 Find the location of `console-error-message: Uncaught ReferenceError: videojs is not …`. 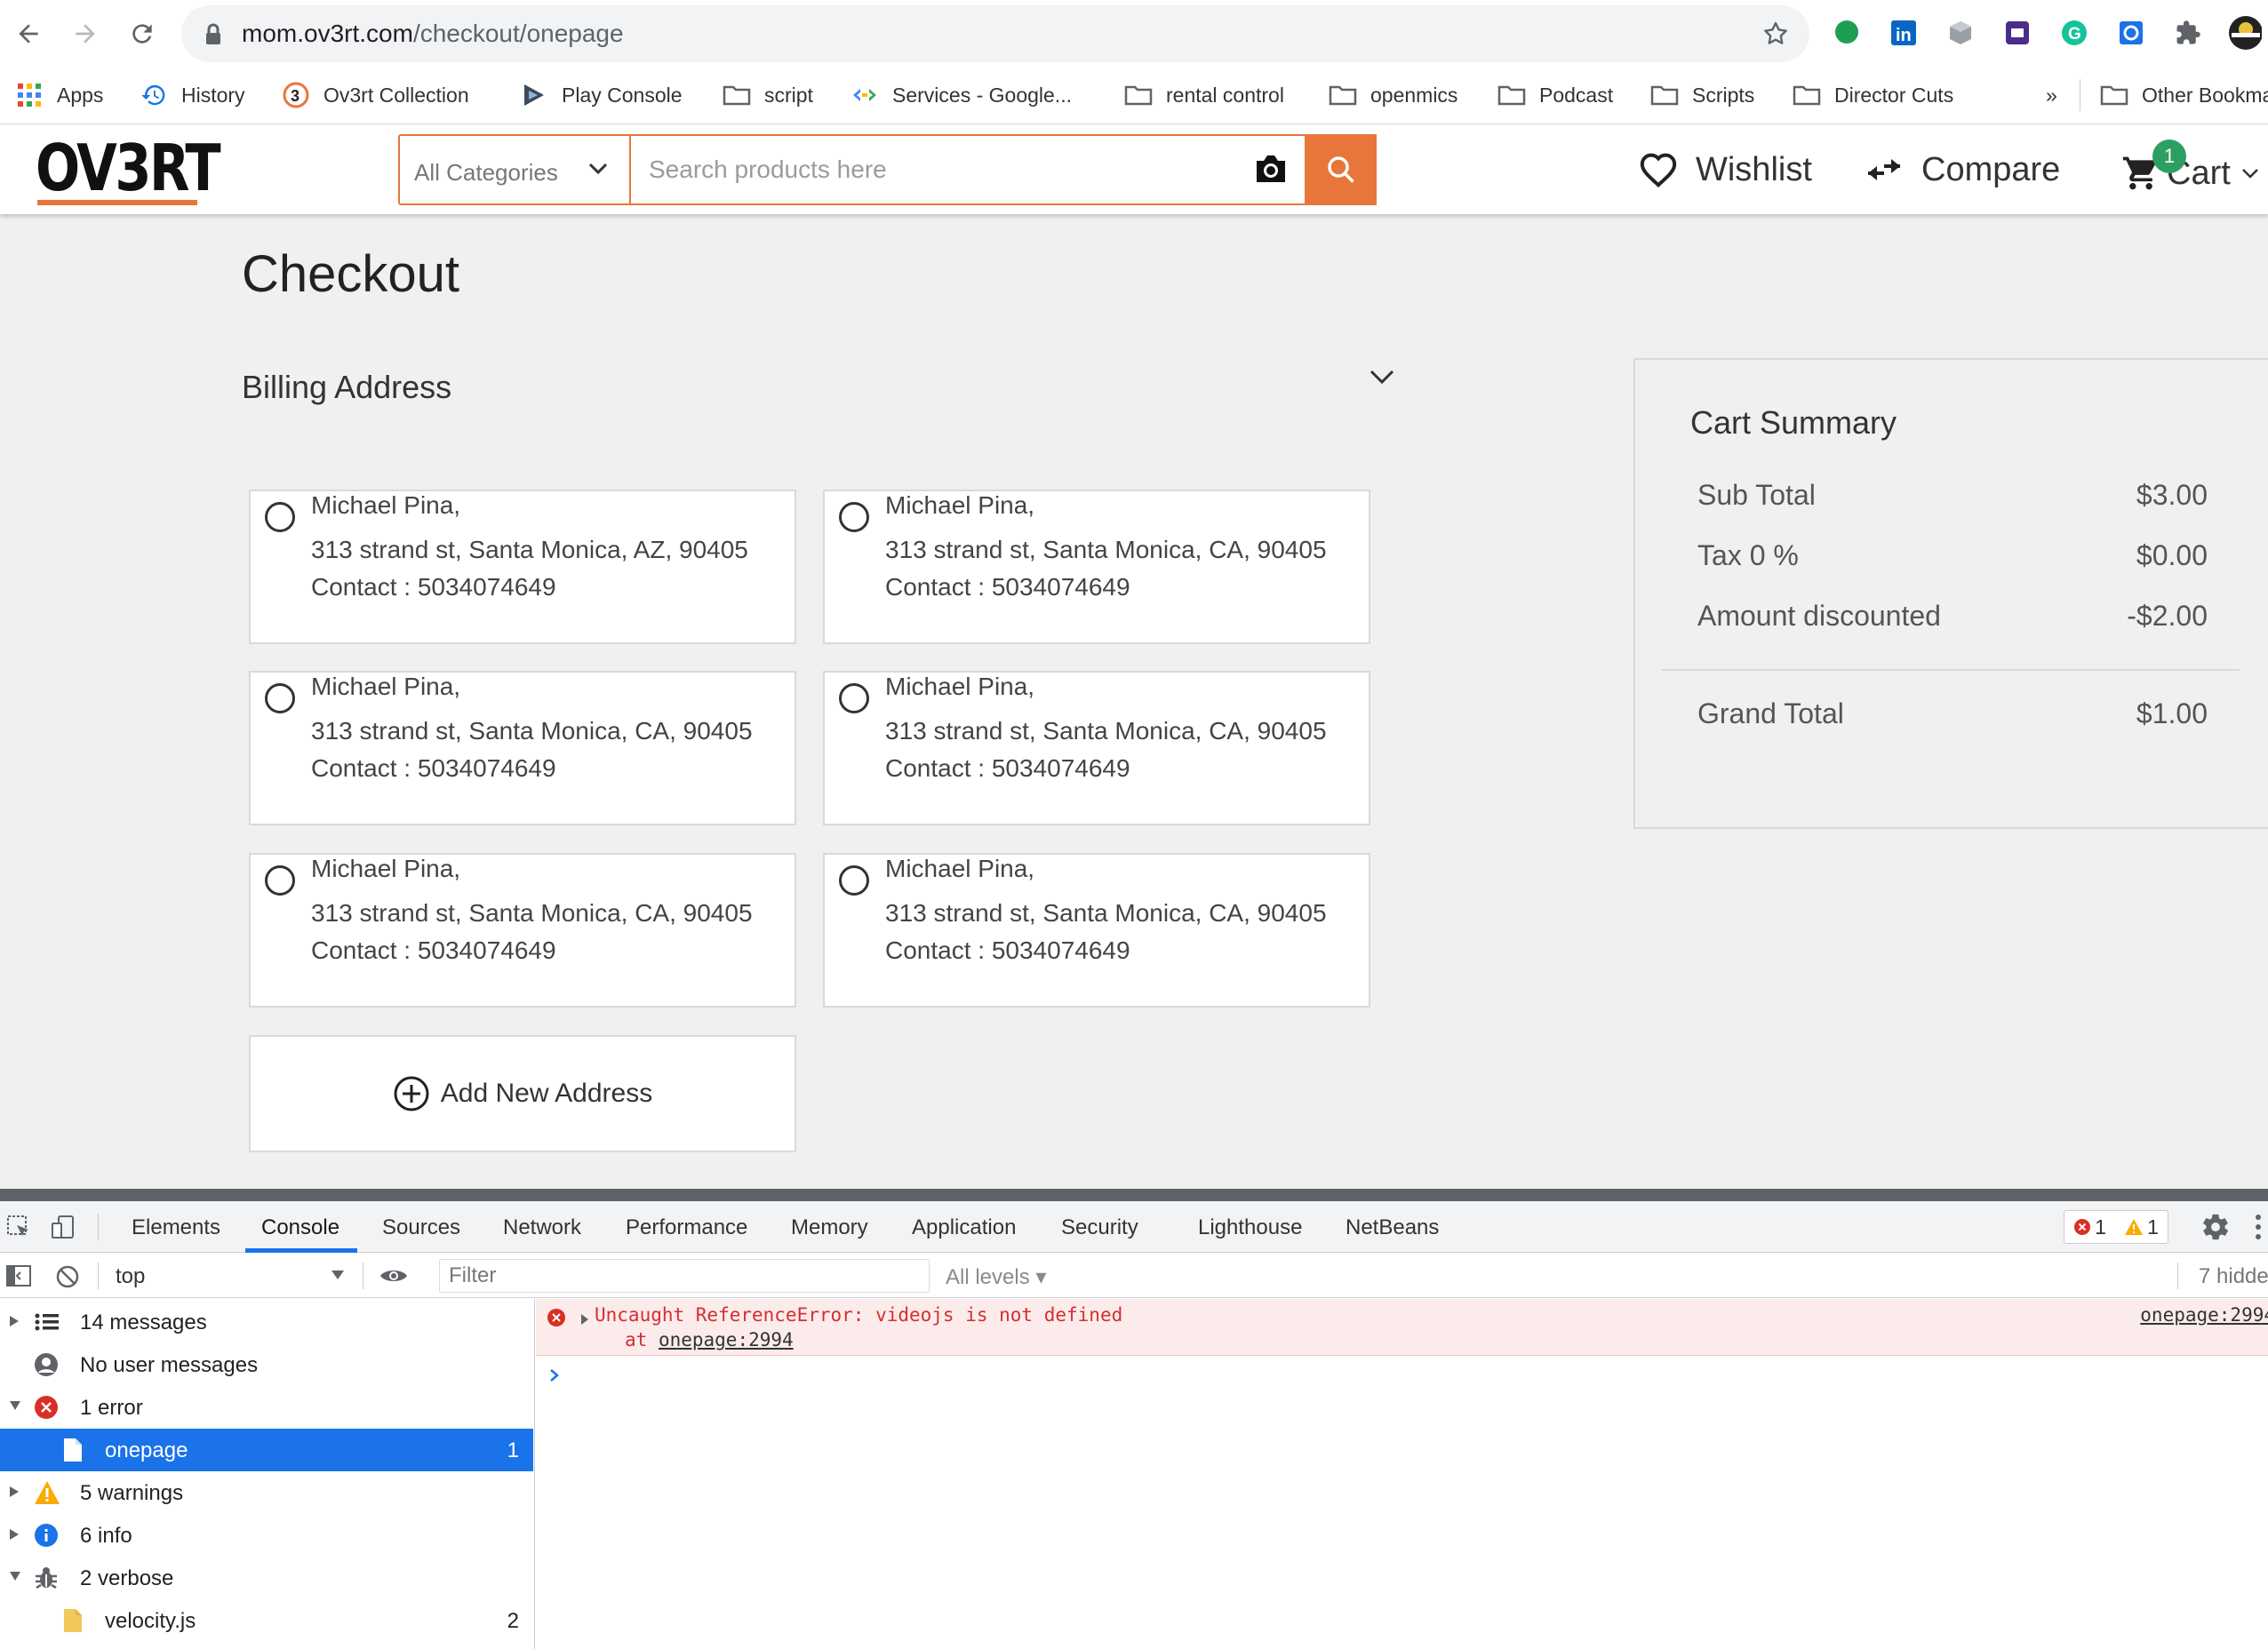

console-error-message: Uncaught ReferenceError: videojs is not … is located at coordinates (1402, 1327).